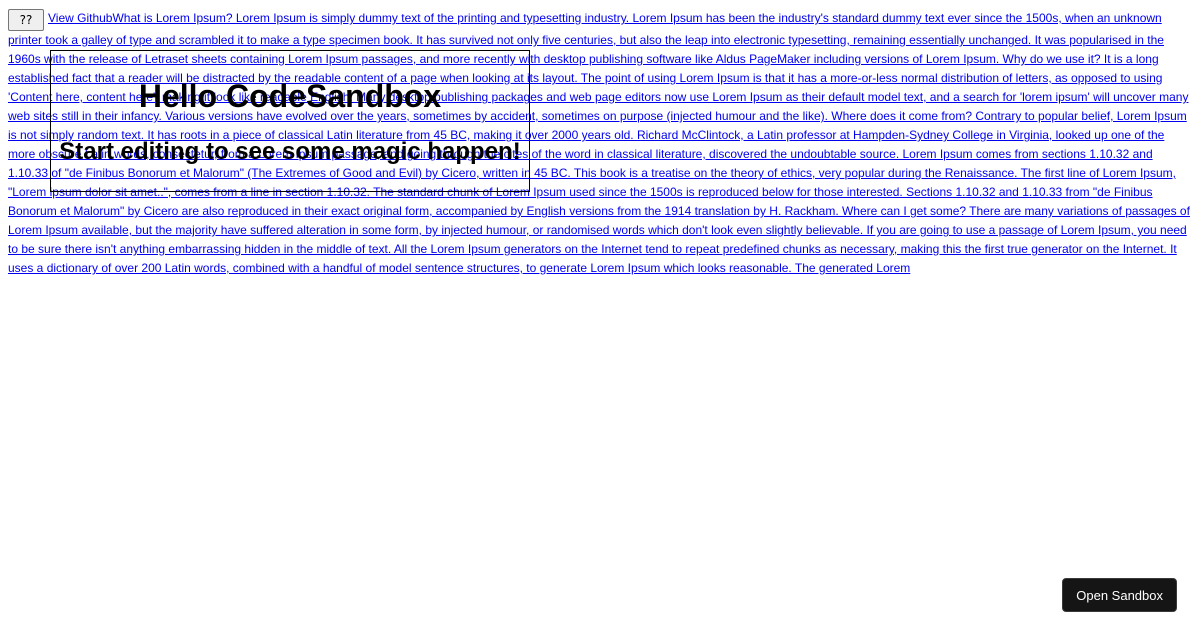 The image size is (1200, 630). I want to click on open-sandbox-button: Open Sandbox, so click(1119, 595).